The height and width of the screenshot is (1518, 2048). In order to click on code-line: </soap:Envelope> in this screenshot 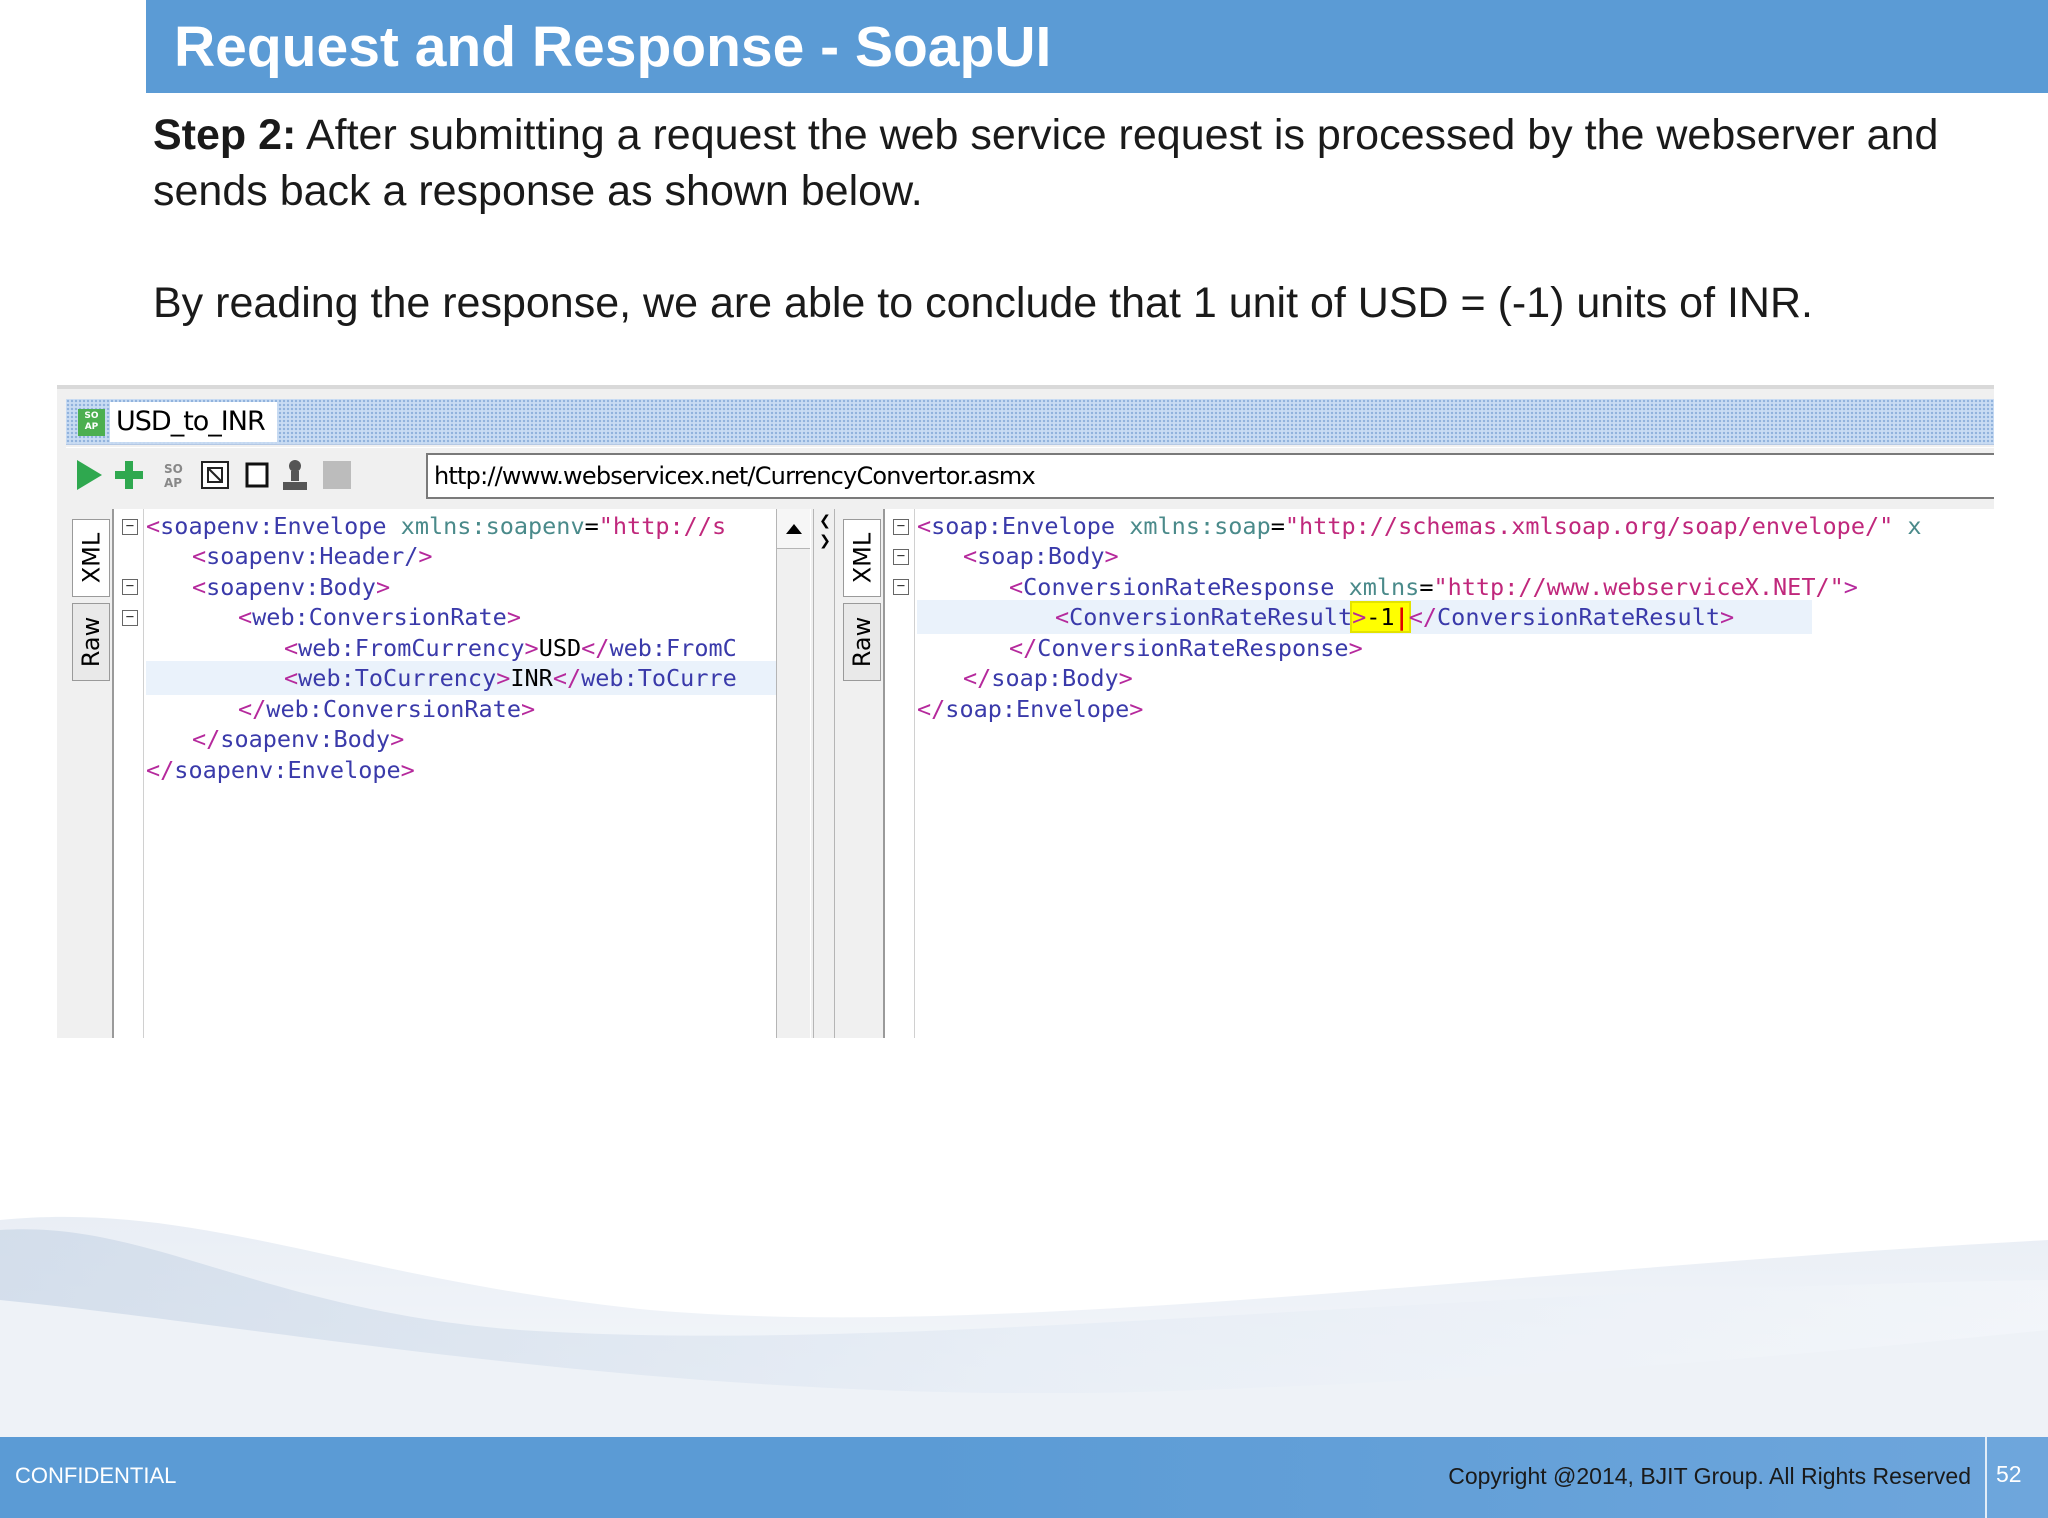, I will do `click(1030, 709)`.